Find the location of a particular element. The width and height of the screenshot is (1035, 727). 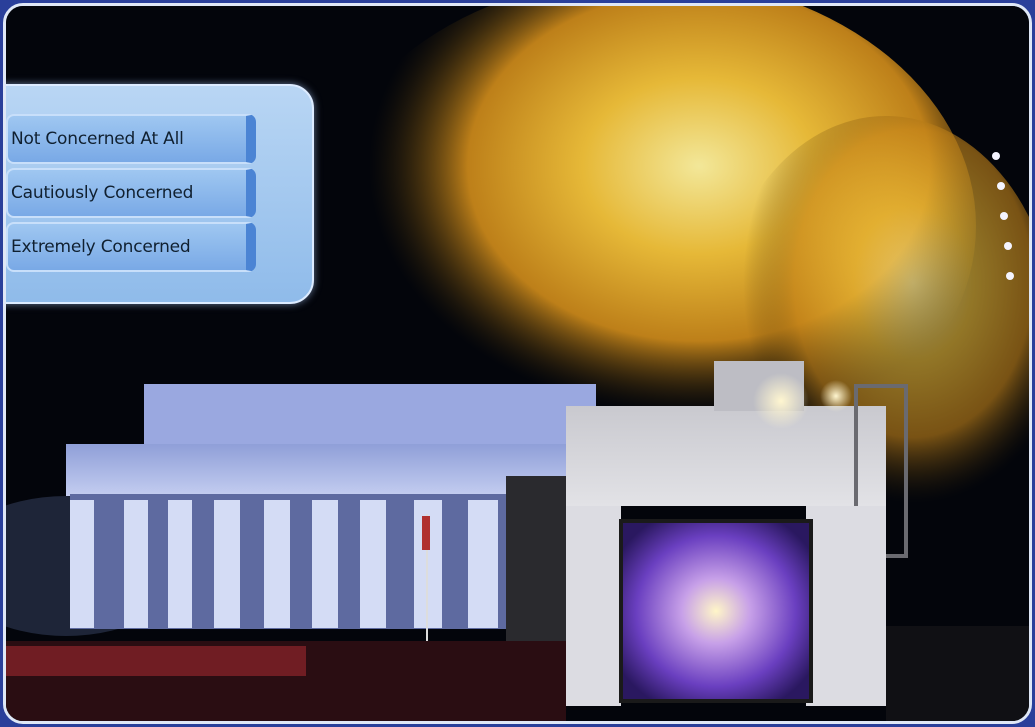

option-not-concerned-button: Not Concerned At All is located at coordinates (131, 139).